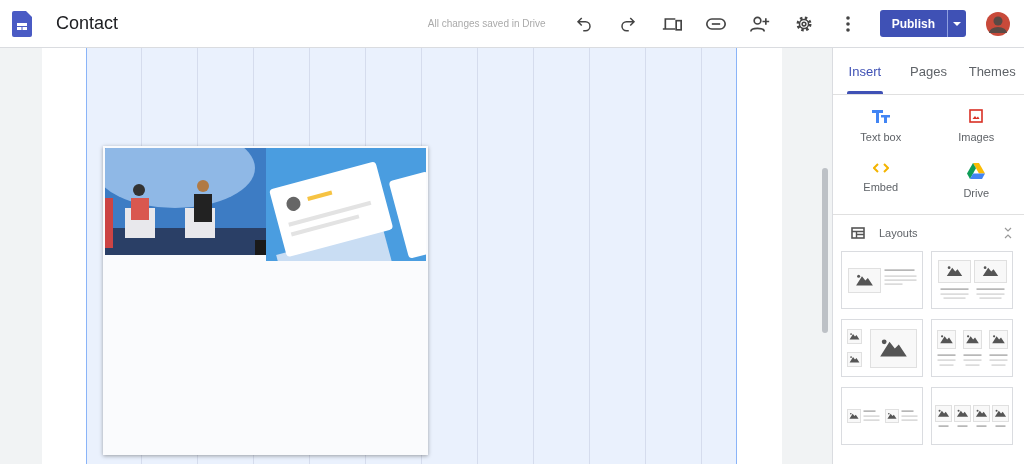 Image resolution: width=1024 pixels, height=464 pixels. What do you see at coordinates (881, 181) in the screenshot?
I see `insert-option: Embed` at bounding box center [881, 181].